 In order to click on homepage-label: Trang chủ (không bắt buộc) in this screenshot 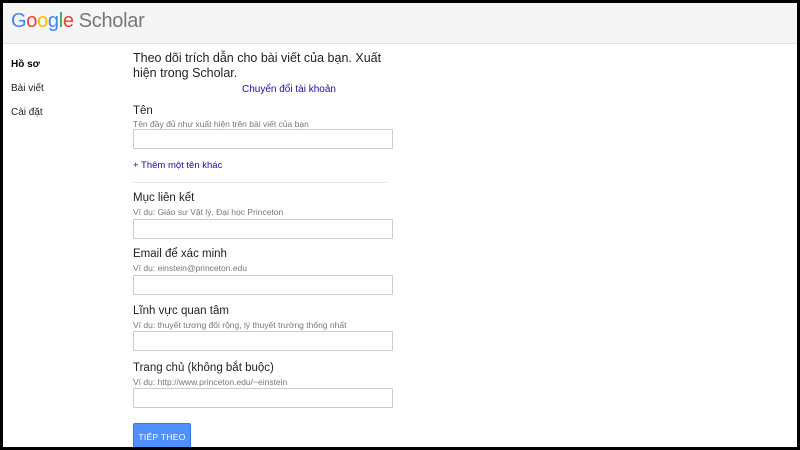, I will do `click(203, 368)`.